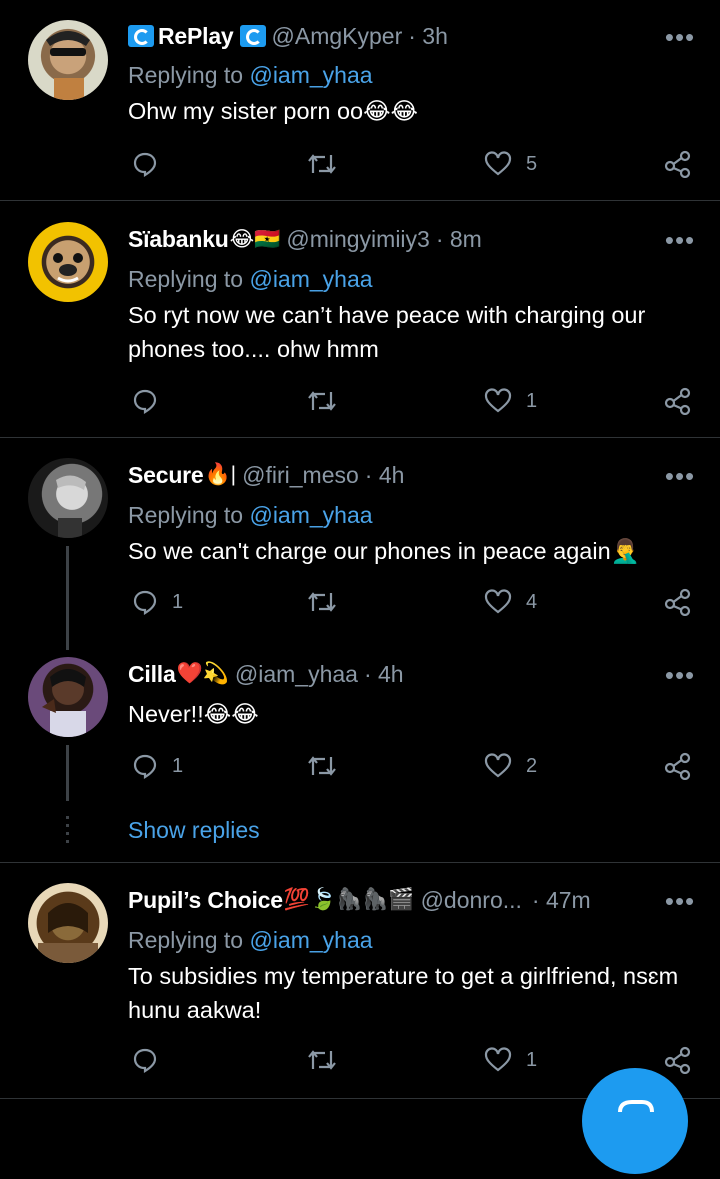 This screenshot has height=1179, width=720. Describe the element at coordinates (532, 765) in the screenshot. I see `like-count: 2` at that location.